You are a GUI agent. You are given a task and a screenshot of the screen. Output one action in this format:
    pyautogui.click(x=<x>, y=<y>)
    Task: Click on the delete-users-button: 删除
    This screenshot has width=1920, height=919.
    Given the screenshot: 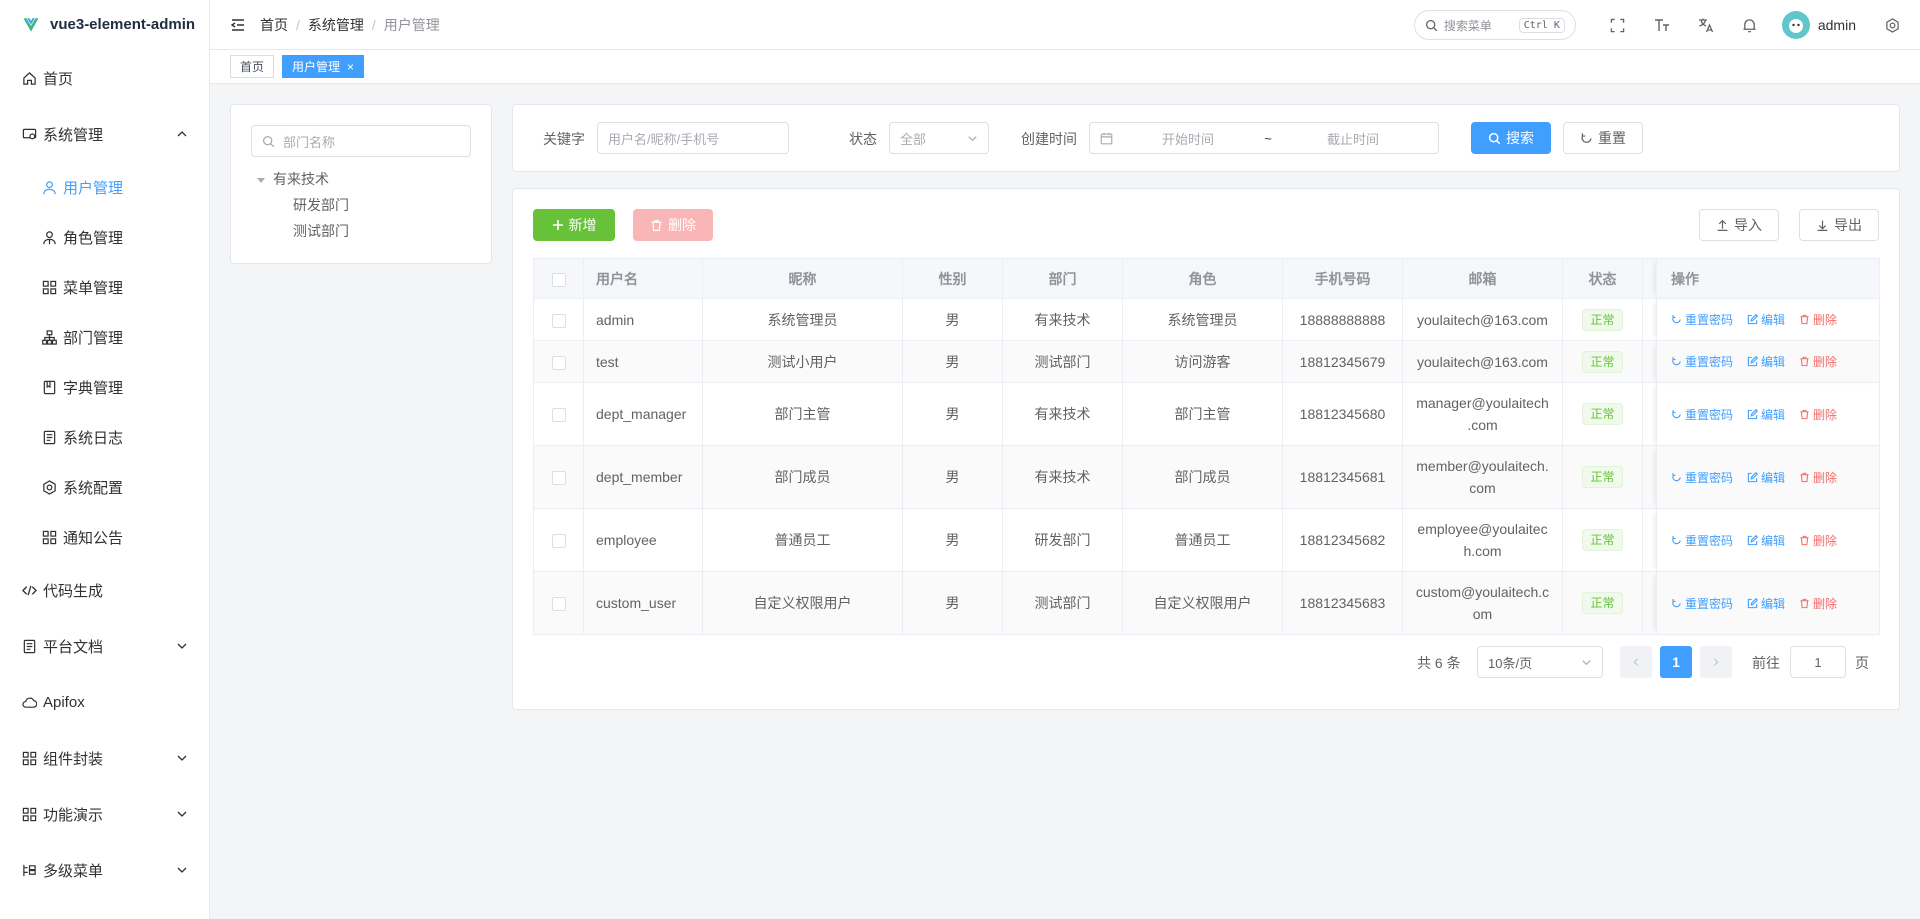 What is the action you would take?
    pyautogui.click(x=673, y=225)
    